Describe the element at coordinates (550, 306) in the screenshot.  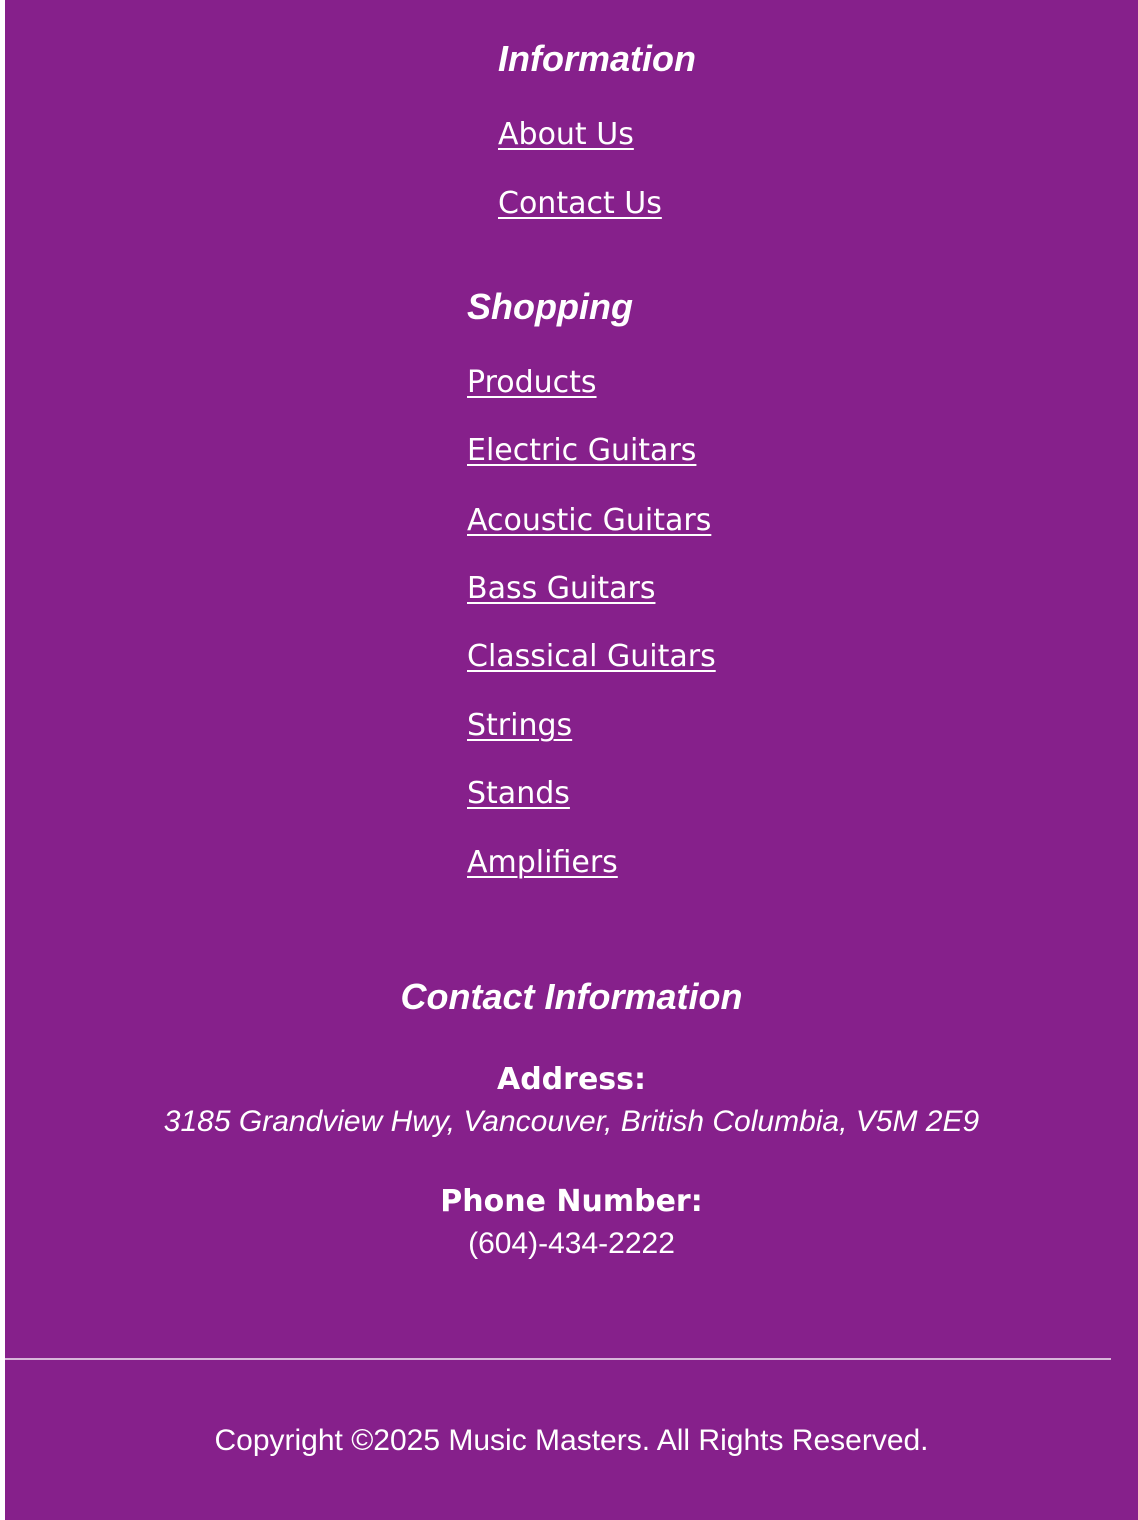
I see `shopping-heading: Shopping` at that location.